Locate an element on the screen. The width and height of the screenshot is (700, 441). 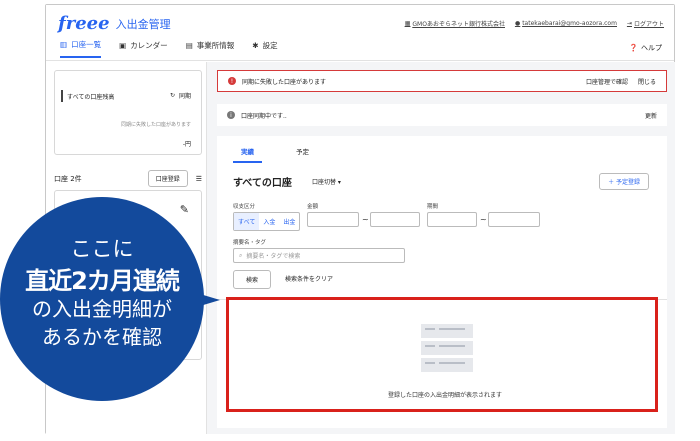
type-segmented: すべて 入金 出金 is located at coordinates (267, 221).